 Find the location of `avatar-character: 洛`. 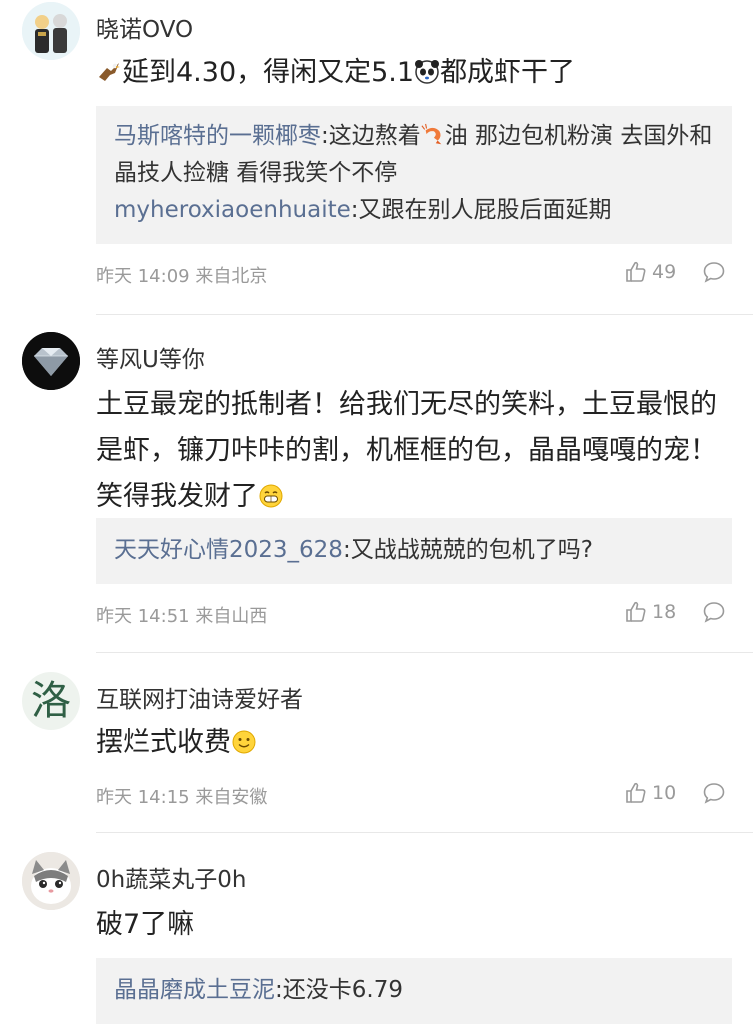

avatar-character: 洛 is located at coordinates (51, 701).